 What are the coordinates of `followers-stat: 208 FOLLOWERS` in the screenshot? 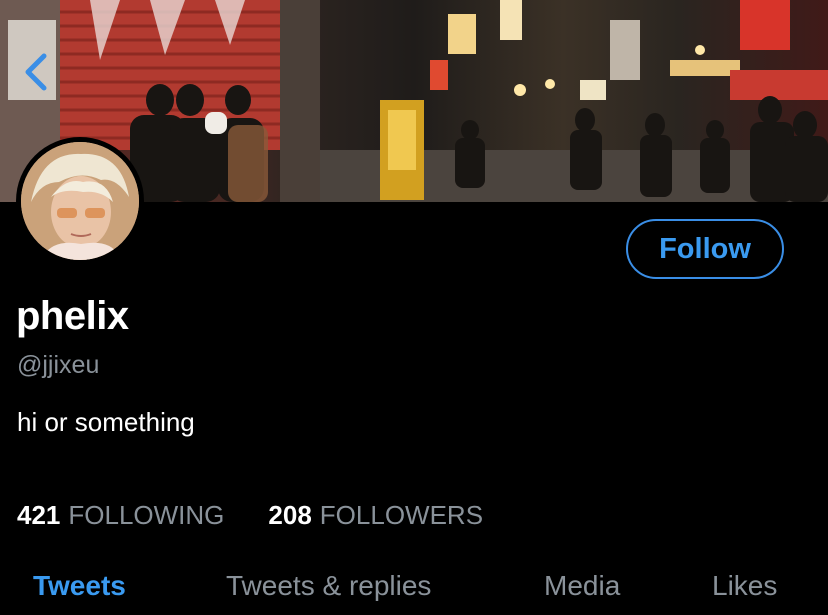 It's located at (375, 515).